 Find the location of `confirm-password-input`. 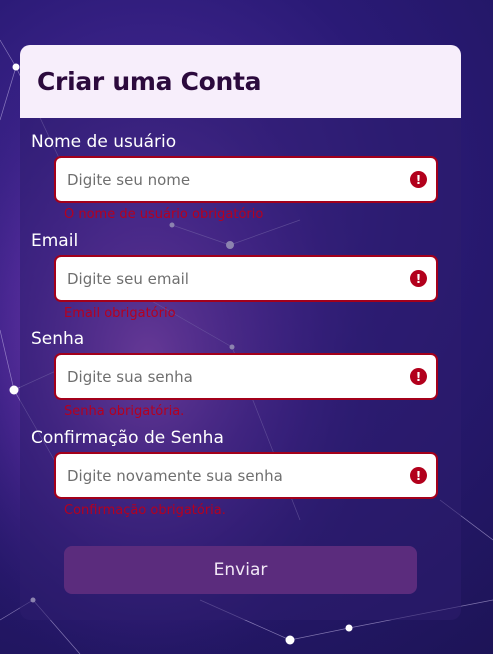

confirm-password-input is located at coordinates (221, 475).